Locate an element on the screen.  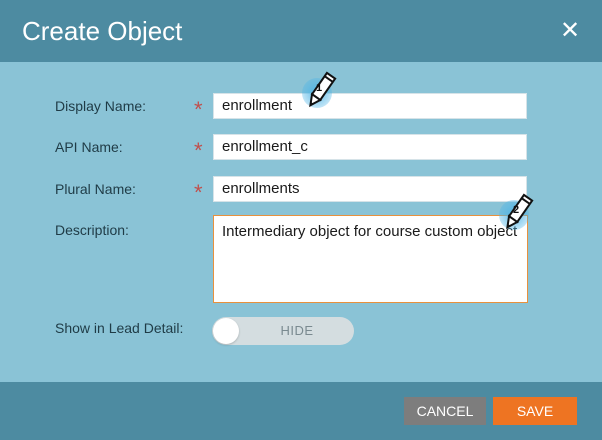
api-name-input: enrollment_c is located at coordinates (370, 147).